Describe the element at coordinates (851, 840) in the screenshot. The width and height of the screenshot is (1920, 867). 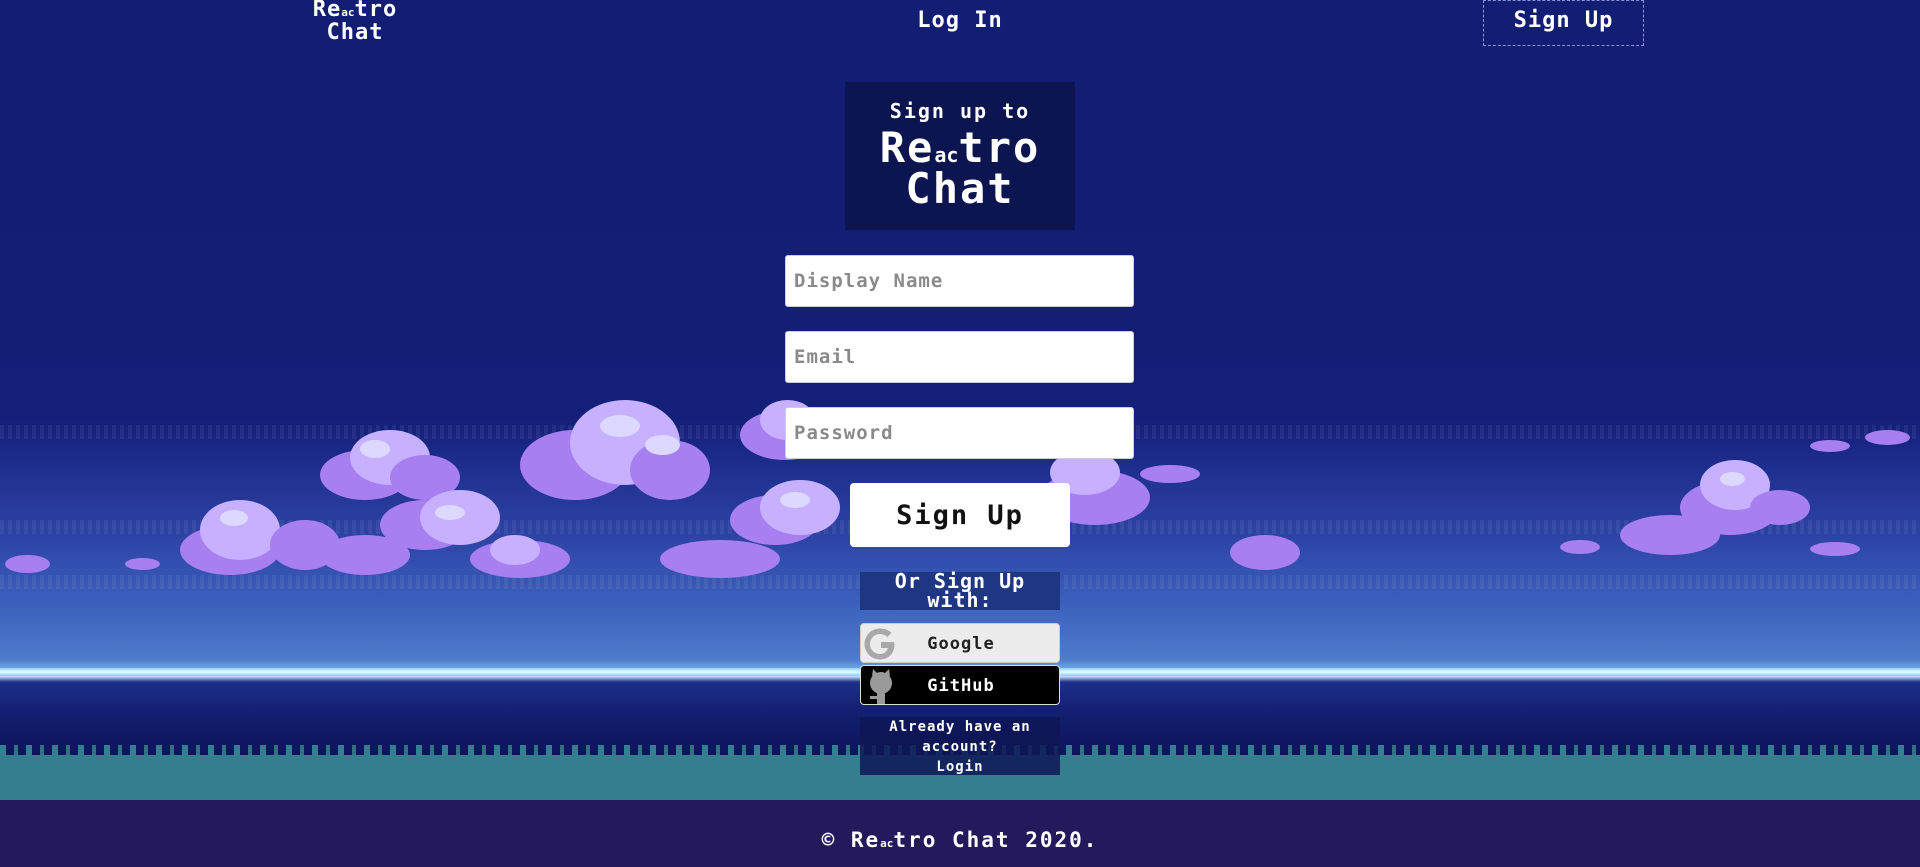
I see `footer-text: © Re` at that location.